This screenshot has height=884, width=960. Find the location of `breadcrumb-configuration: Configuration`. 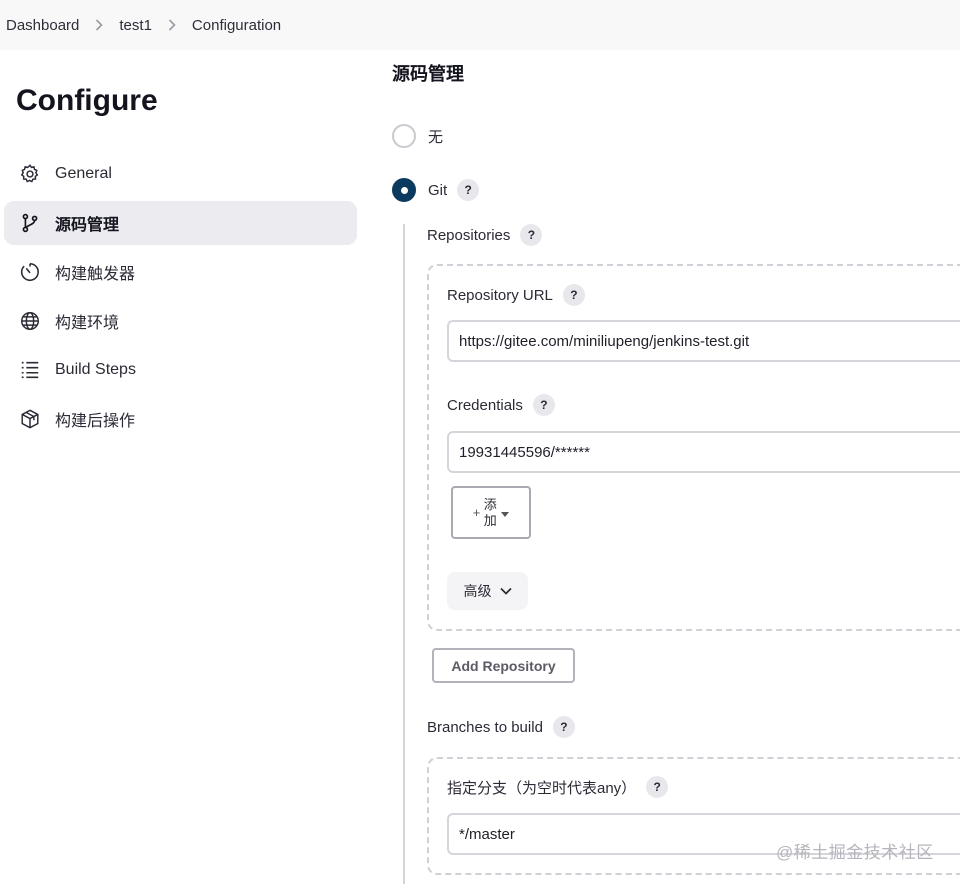

breadcrumb-configuration: Configuration is located at coordinates (236, 25).